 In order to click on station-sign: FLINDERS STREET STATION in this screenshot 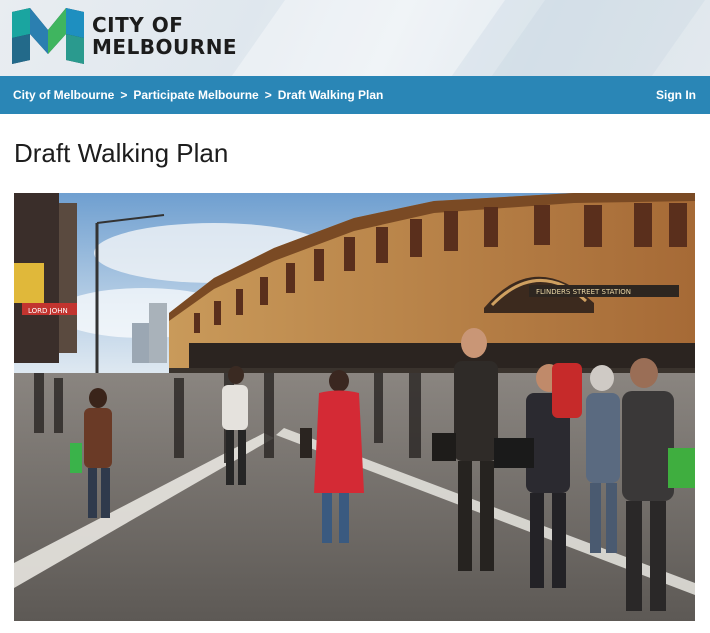, I will do `click(583, 292)`.